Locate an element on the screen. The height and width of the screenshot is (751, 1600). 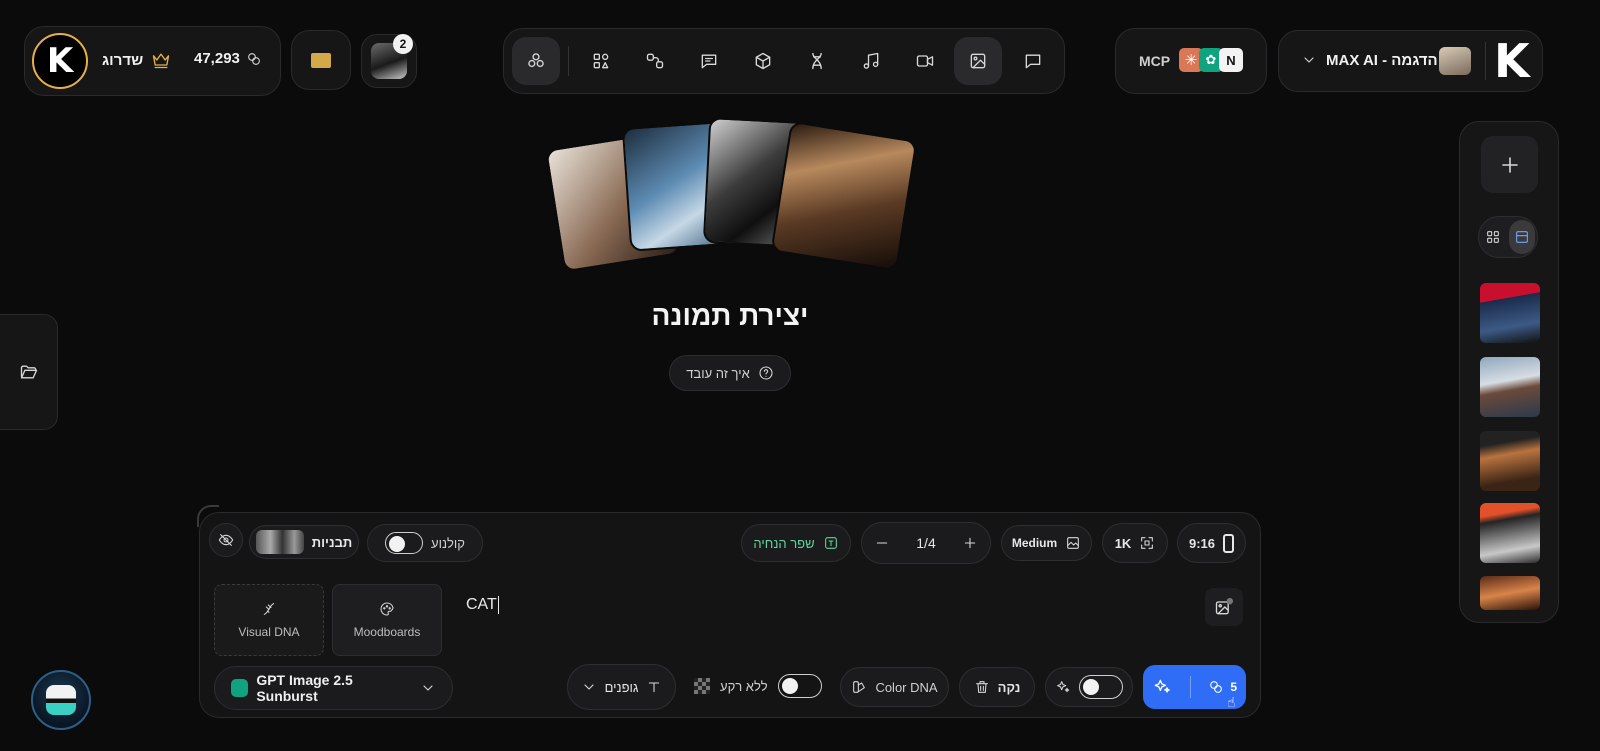
auto-enhance-button is located at coordinates (1089, 687).